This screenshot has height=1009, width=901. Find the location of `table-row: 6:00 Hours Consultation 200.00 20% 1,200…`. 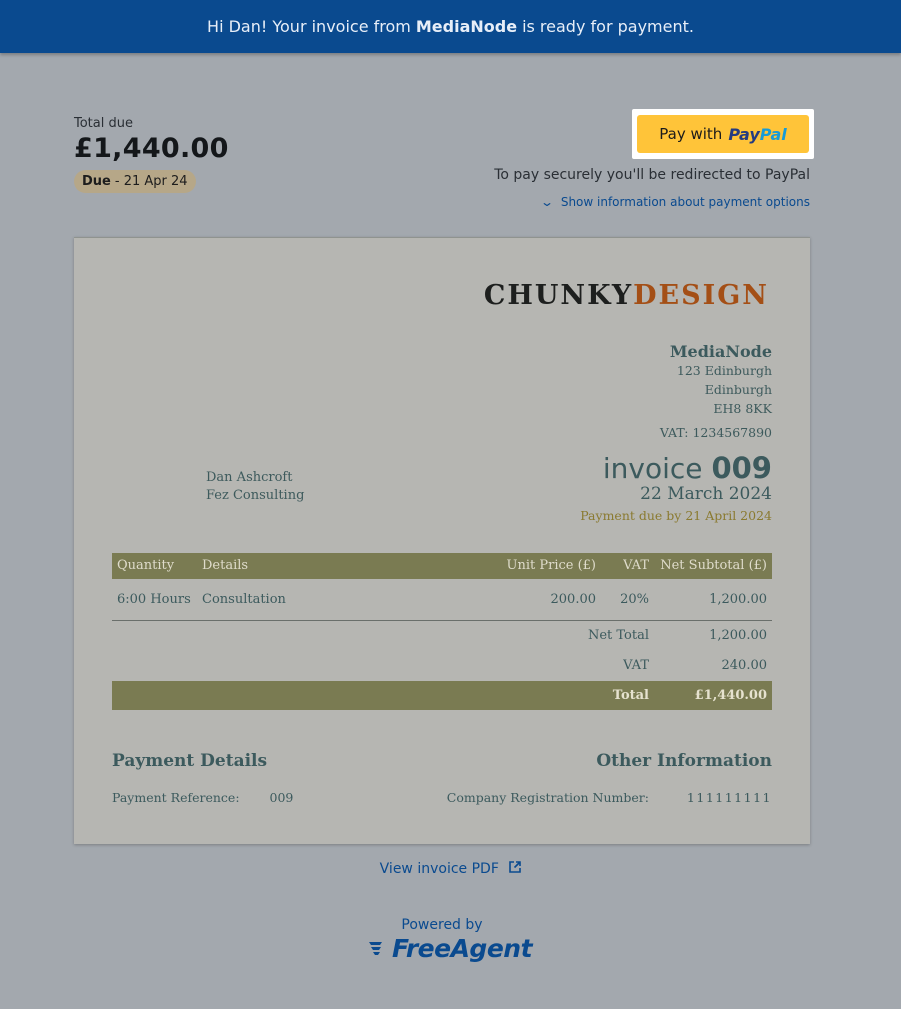

table-row: 6:00 Hours Consultation 200.00 20% 1,200… is located at coordinates (442, 600).